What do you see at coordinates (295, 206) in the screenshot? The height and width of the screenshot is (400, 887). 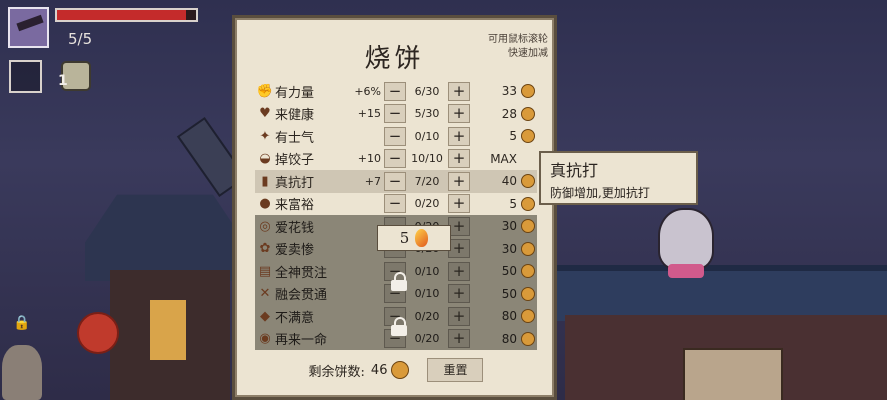 I see `upgrade-name: 来富裕` at bounding box center [295, 206].